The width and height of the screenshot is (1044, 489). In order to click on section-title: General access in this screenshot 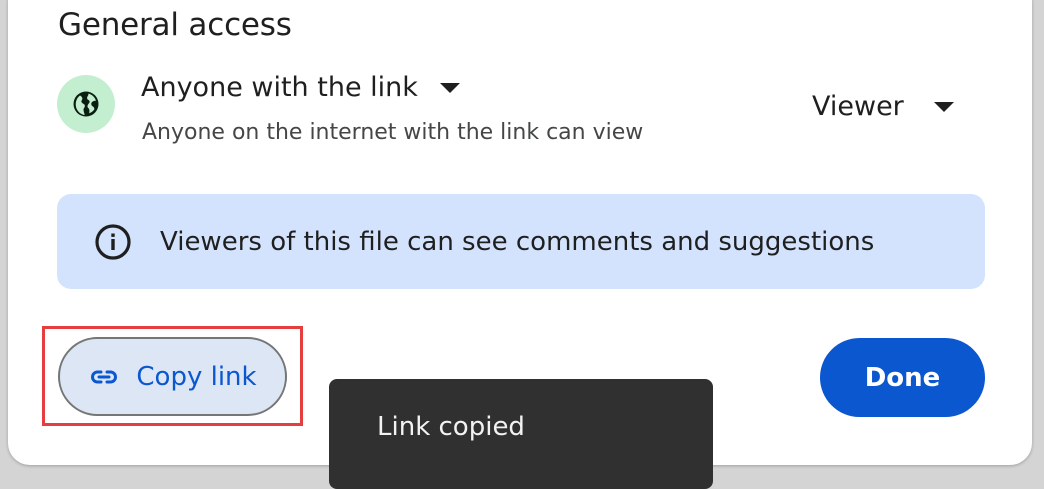, I will do `click(175, 25)`.